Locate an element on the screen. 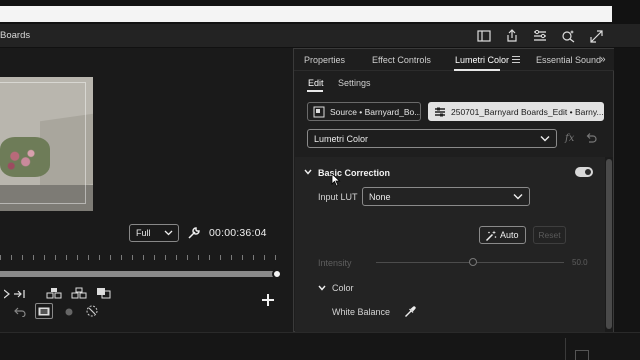  reset-arrow-icon is located at coordinates (591, 138).